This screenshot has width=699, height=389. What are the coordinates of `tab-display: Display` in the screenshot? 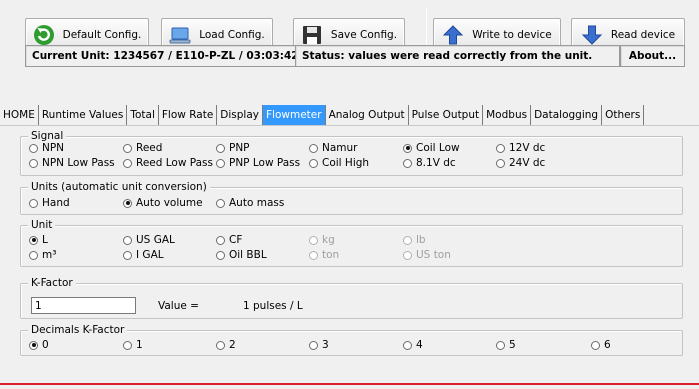 It's located at (240, 115).